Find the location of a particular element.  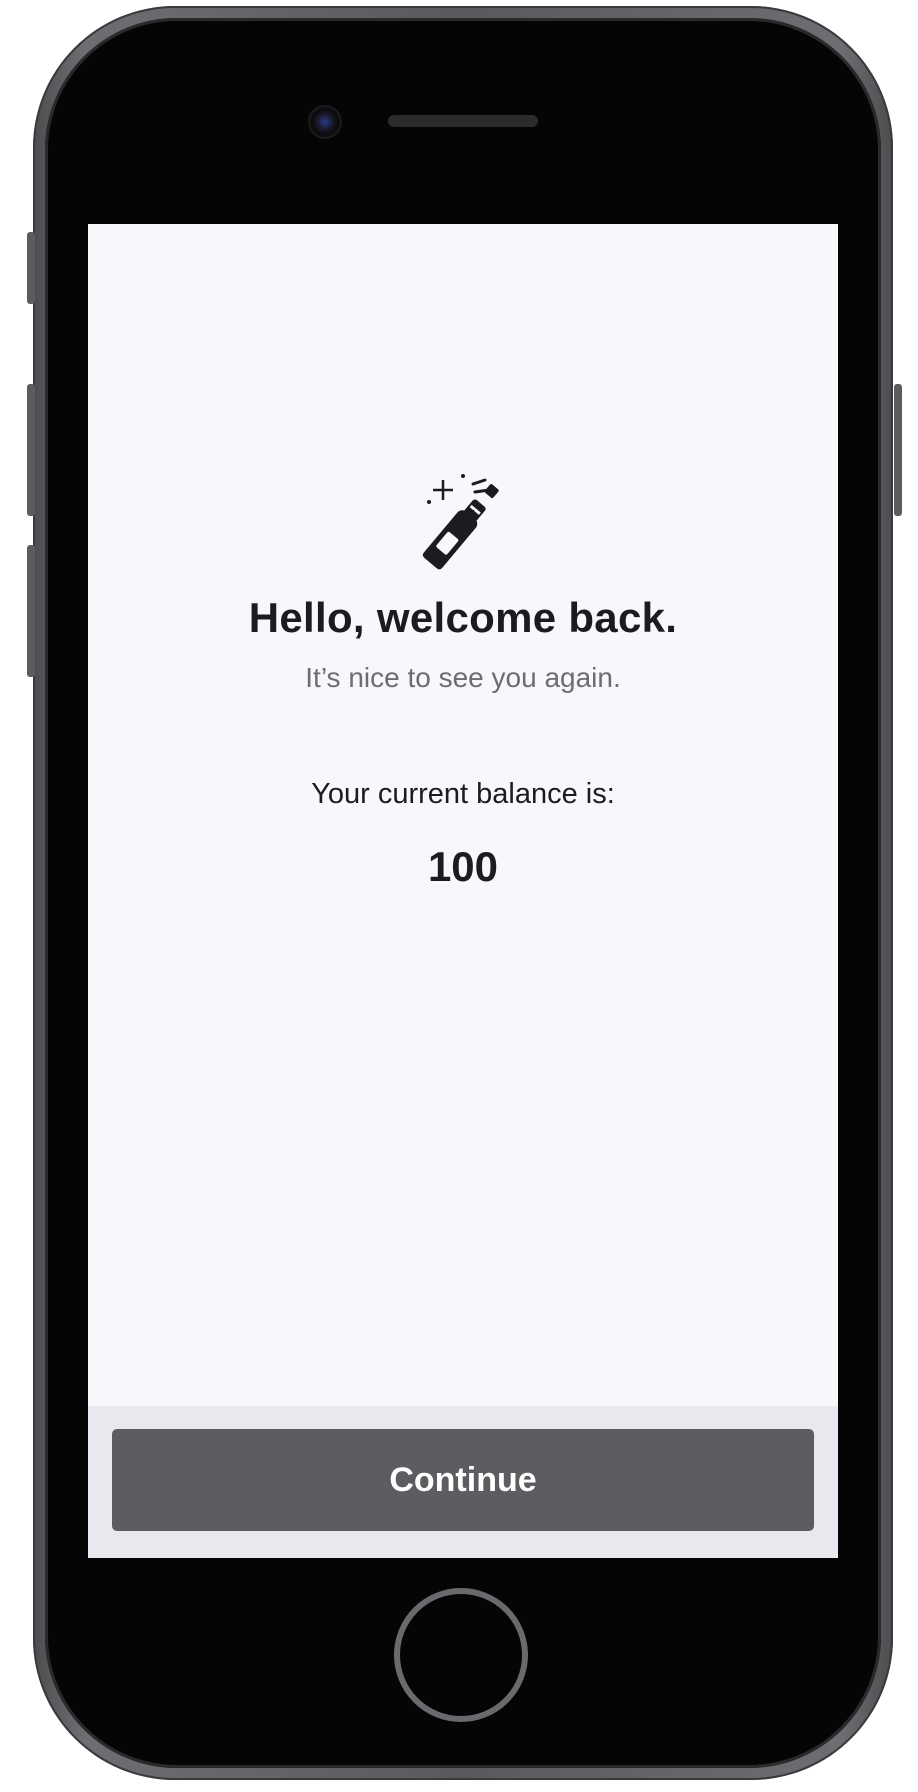

earpiece-speaker is located at coordinates (463, 121).